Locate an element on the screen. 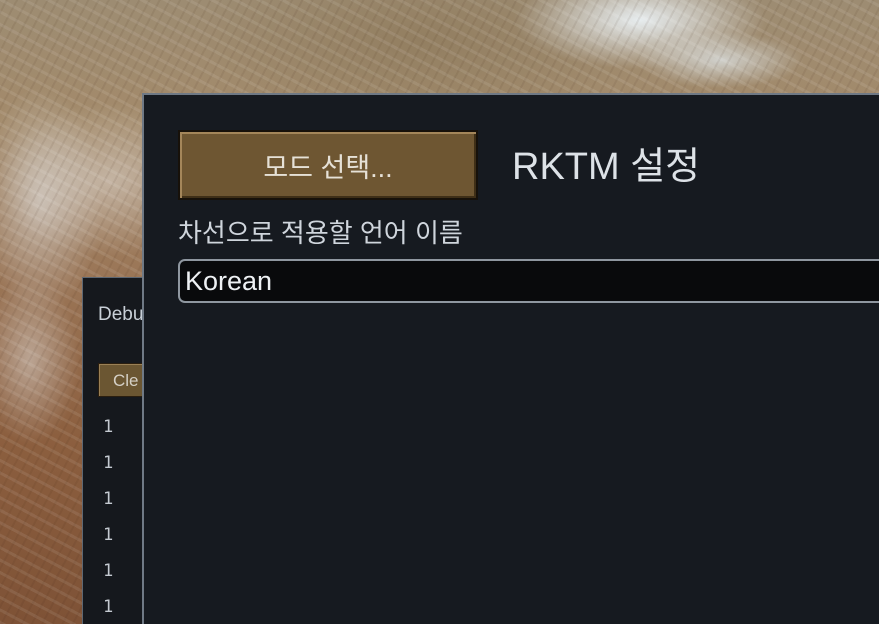  settings-window-title: RKTM 설정 is located at coordinates (606, 167).